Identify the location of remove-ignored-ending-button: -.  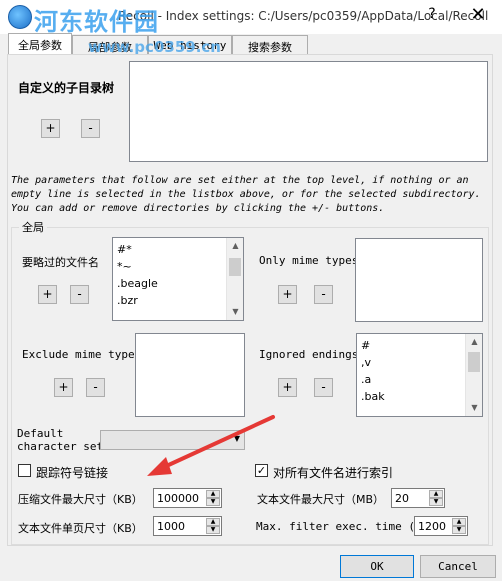
(323, 387).